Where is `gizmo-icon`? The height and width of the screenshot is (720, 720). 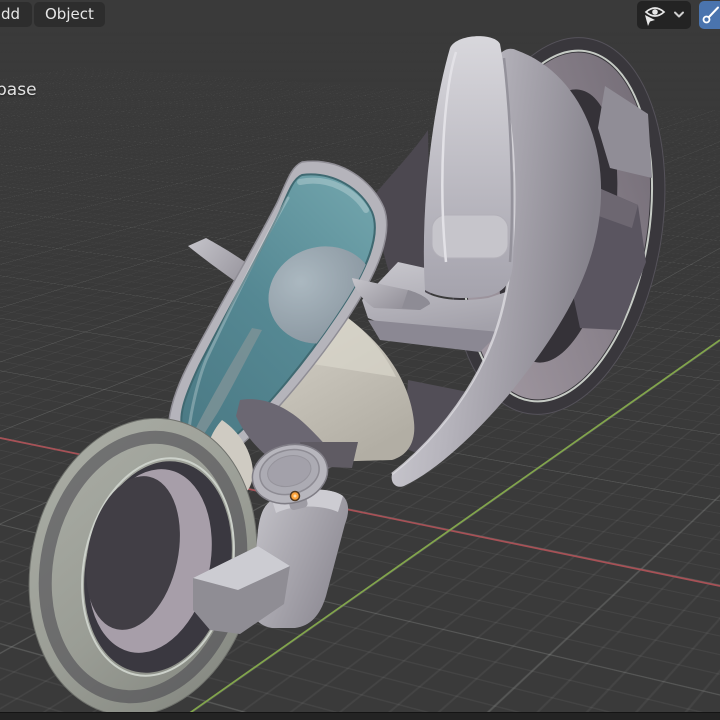
gizmo-icon is located at coordinates (710, 15).